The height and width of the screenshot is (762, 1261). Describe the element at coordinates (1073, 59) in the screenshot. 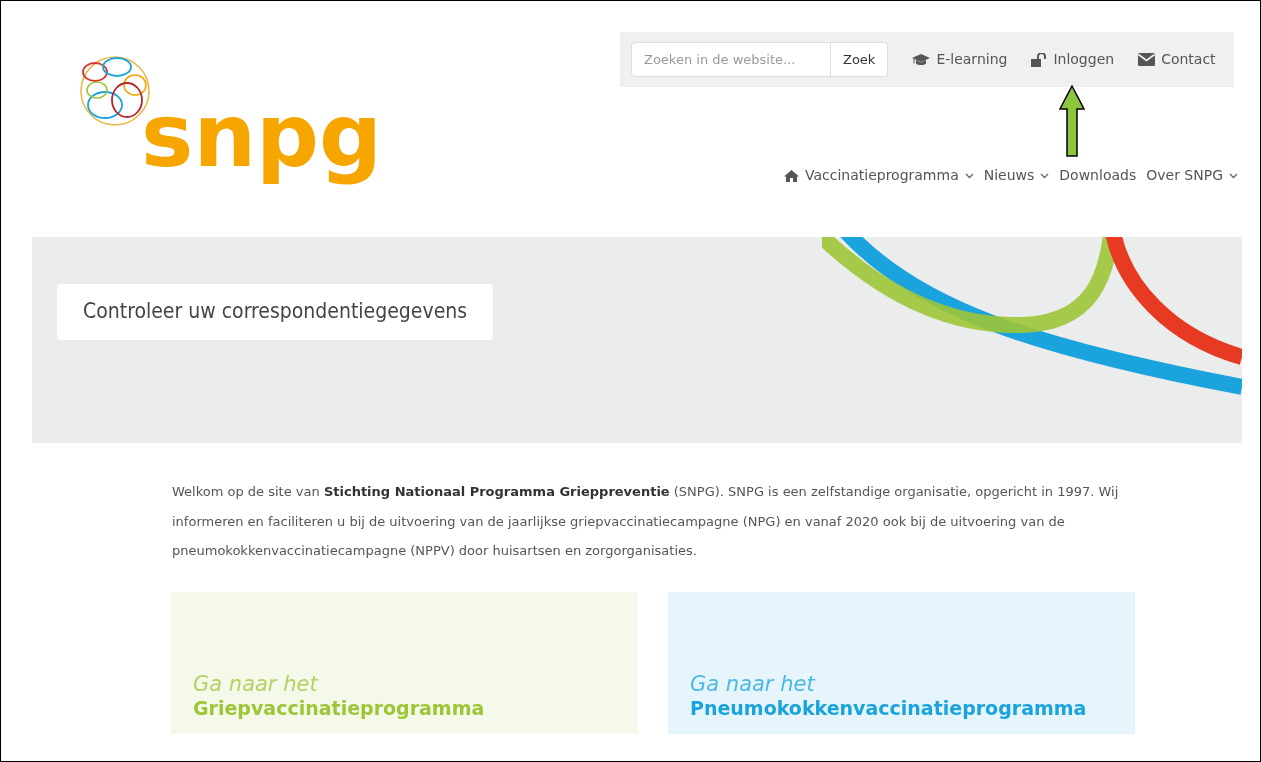

I see `top-link: Inloggen` at that location.